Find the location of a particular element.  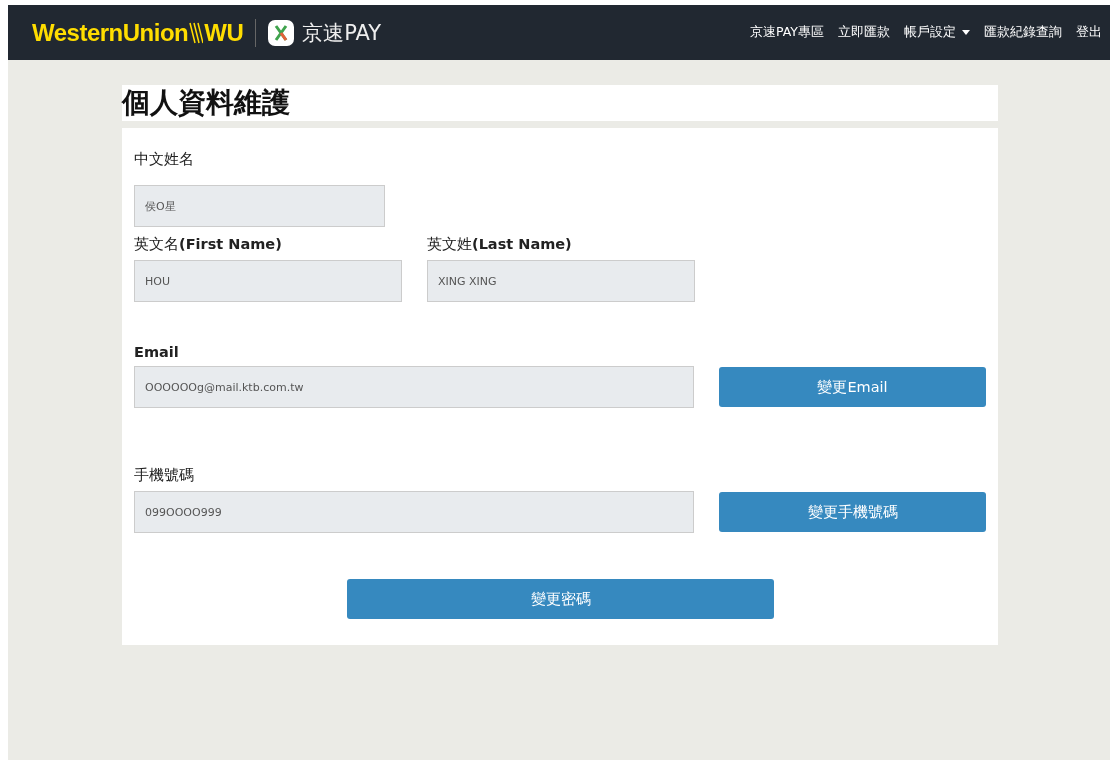

change-mobile-button: 變更手機號碼 is located at coordinates (852, 512).